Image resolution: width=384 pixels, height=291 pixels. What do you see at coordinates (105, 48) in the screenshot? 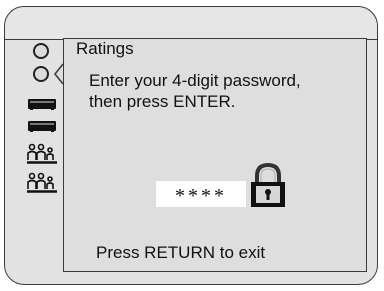
I see `dialog-title: Ratings` at bounding box center [105, 48].